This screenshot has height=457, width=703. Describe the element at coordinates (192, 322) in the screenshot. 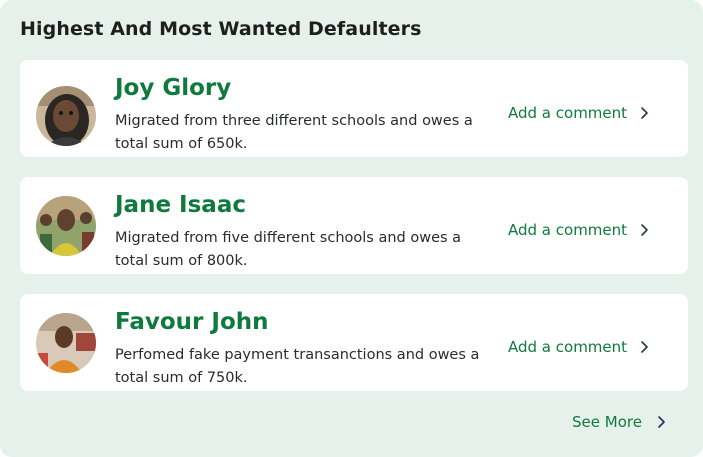

I see `defaulter-name: Favour John` at that location.